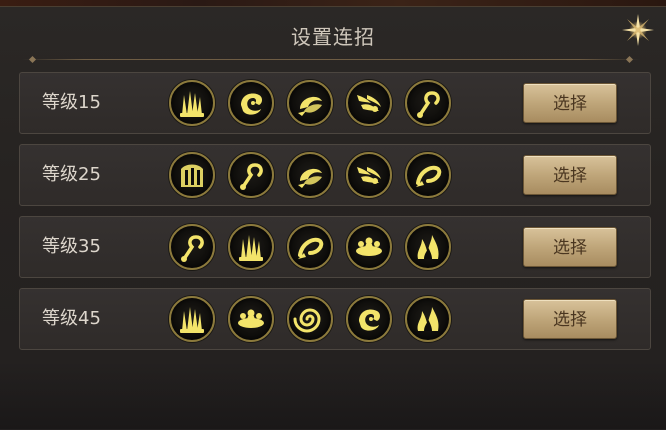 Image resolution: width=666 pixels, height=430 pixels. Describe the element at coordinates (335, 247) in the screenshot. I see `combo-row-level-35: 等级35 选择` at that location.